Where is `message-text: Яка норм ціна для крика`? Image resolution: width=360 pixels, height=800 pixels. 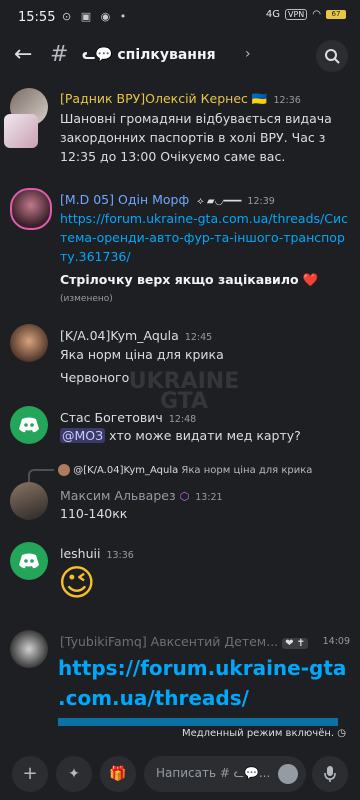
message-text: Яка норм ціна для крика is located at coordinates (142, 354).